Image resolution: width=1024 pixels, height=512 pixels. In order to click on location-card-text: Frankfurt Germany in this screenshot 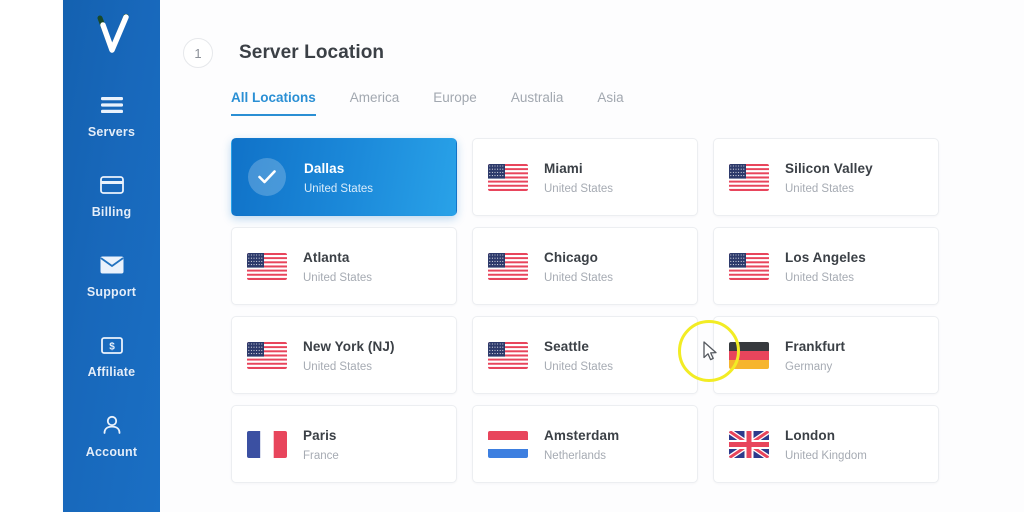, I will do `click(815, 355)`.